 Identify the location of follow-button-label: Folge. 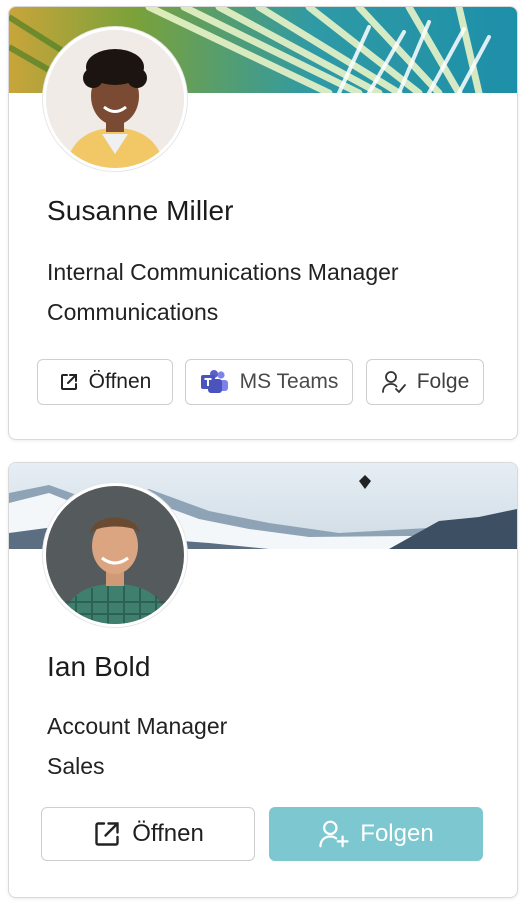
(443, 381).